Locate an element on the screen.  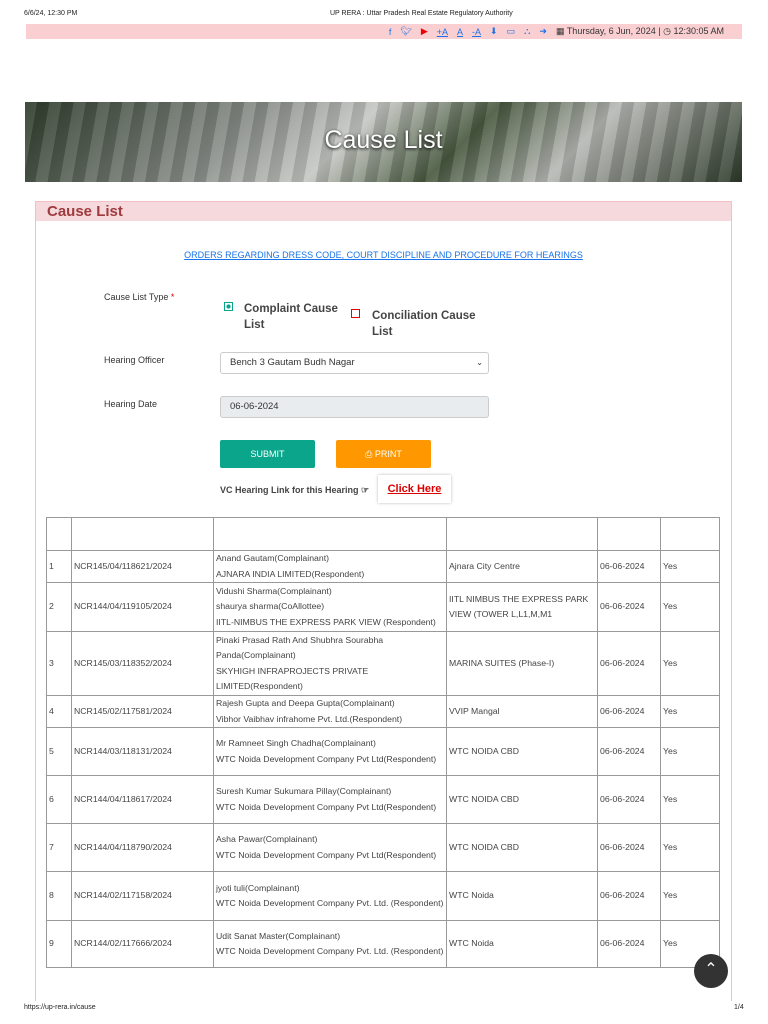
panel-title: Cause List is located at coordinates (383, 211).